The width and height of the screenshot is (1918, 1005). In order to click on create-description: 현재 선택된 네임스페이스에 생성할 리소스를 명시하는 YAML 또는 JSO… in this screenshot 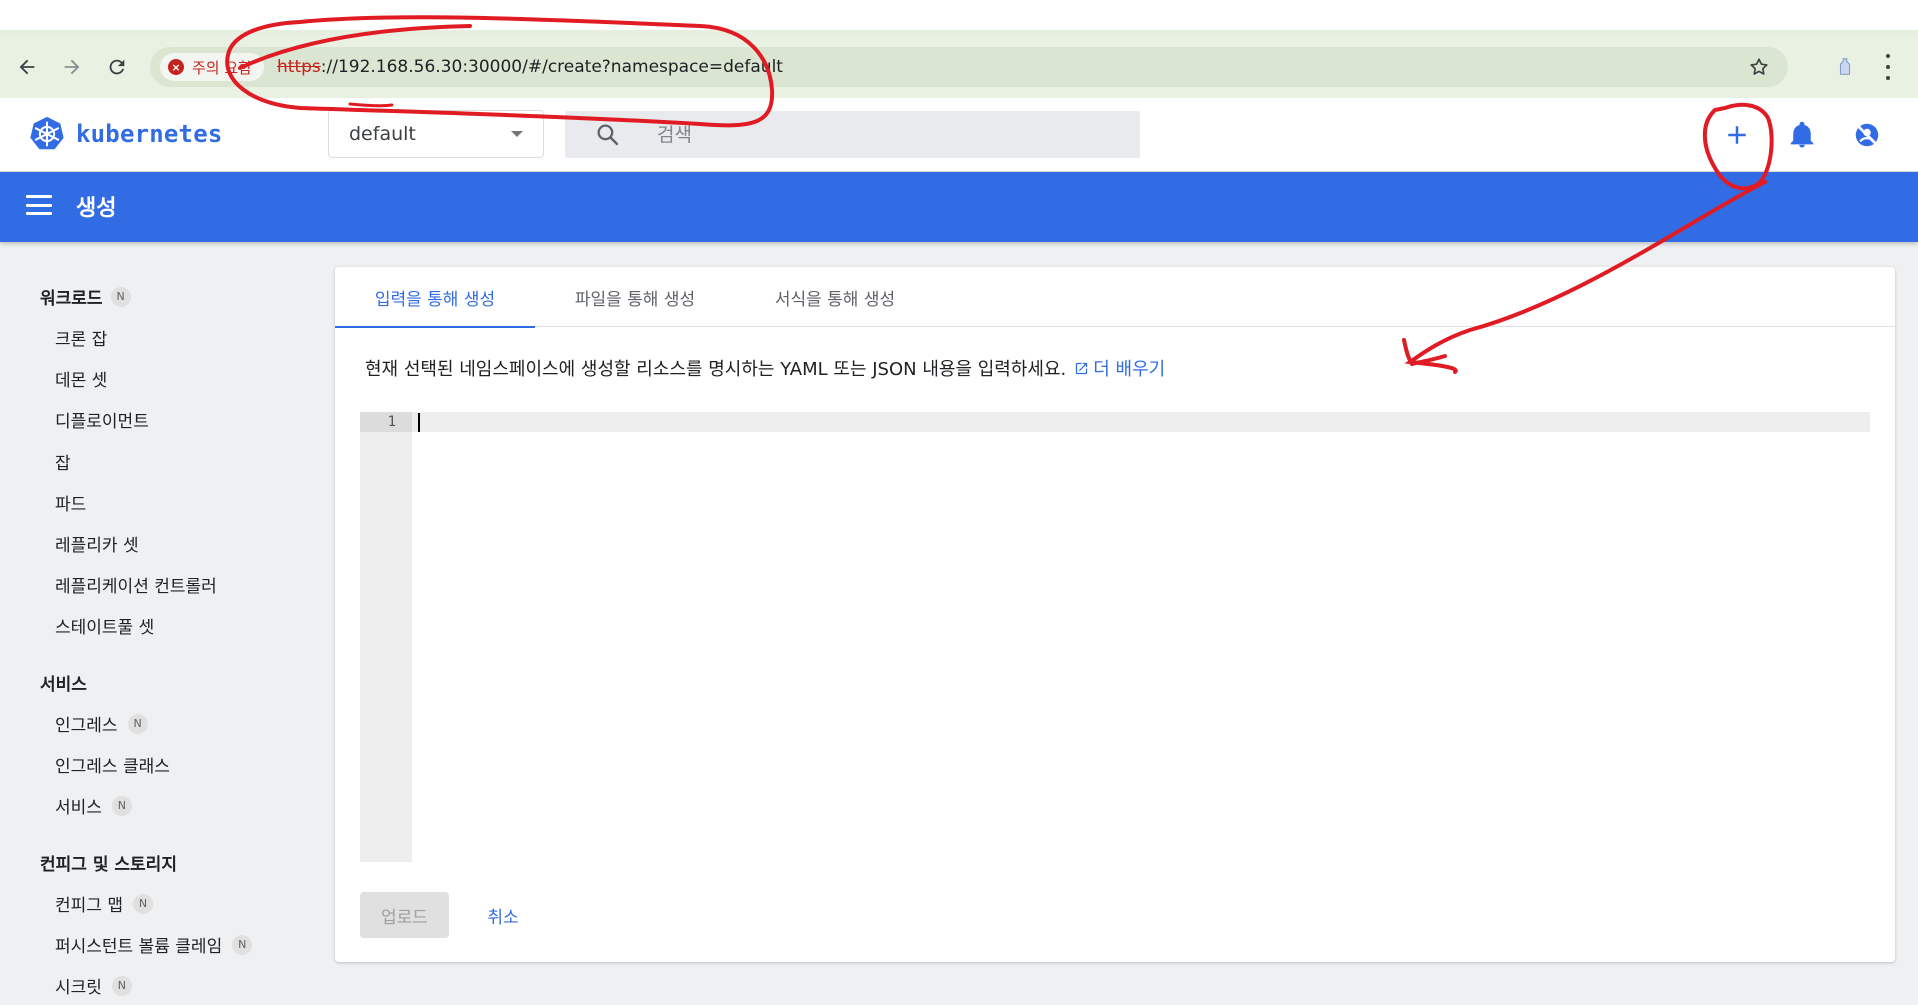, I will do `click(765, 368)`.